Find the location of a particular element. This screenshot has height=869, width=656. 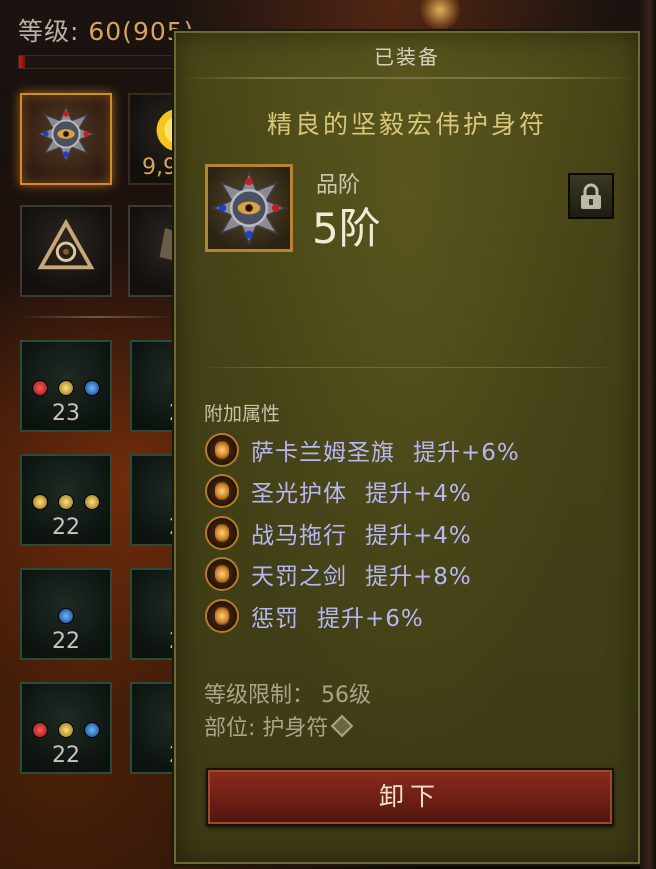

item-icon-frame is located at coordinates (249, 208).